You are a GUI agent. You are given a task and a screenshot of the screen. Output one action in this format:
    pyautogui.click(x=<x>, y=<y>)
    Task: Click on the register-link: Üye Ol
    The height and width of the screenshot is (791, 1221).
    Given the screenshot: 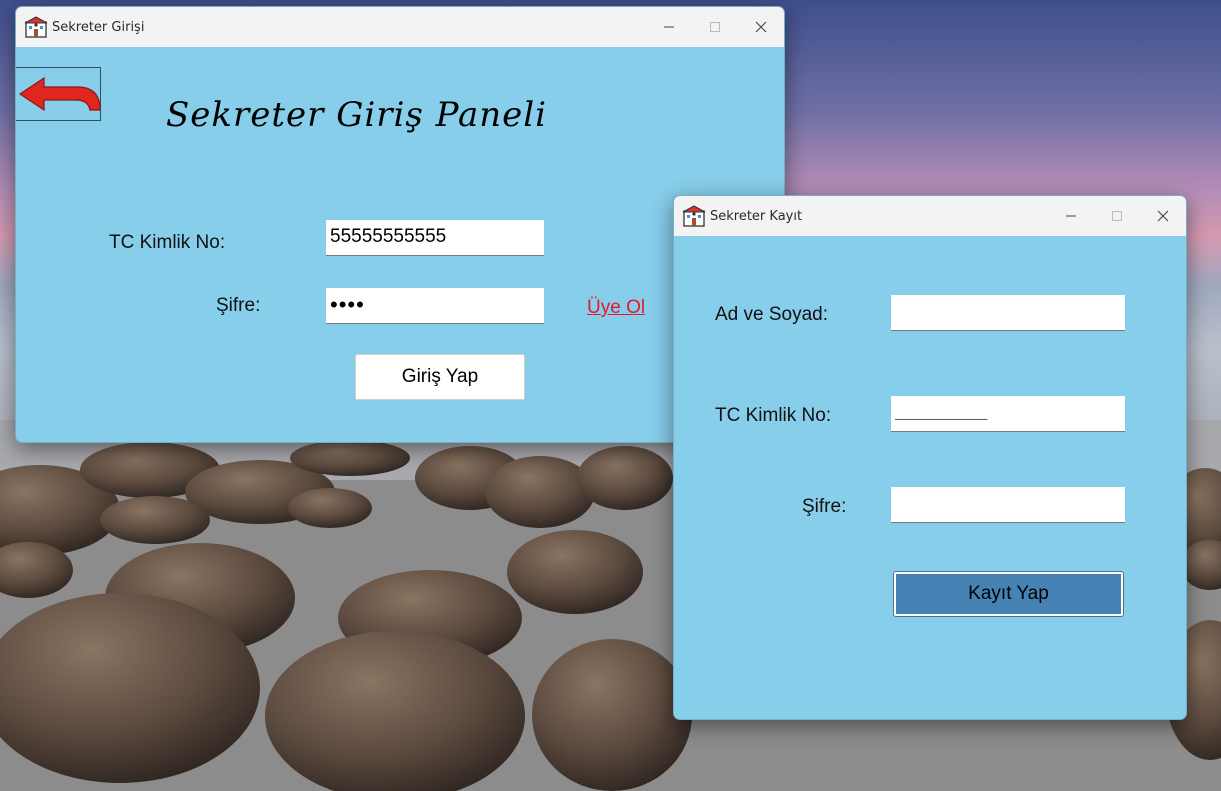 What is the action you would take?
    pyautogui.click(x=616, y=308)
    